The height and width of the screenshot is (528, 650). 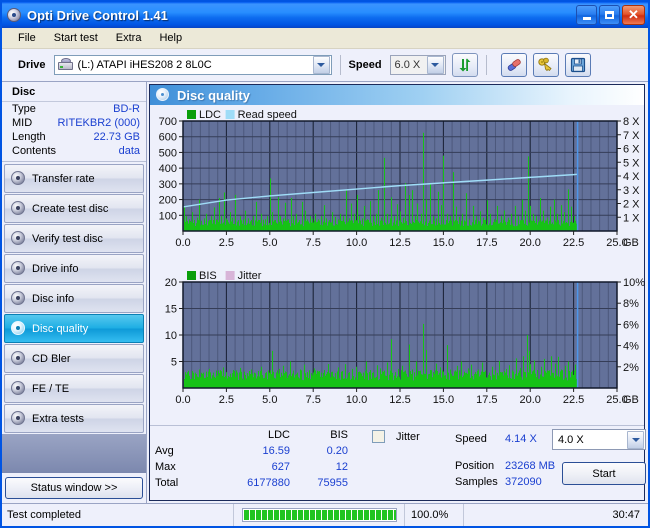 What do you see at coordinates (319, 515) in the screenshot?
I see `progress-track` at bounding box center [319, 515].